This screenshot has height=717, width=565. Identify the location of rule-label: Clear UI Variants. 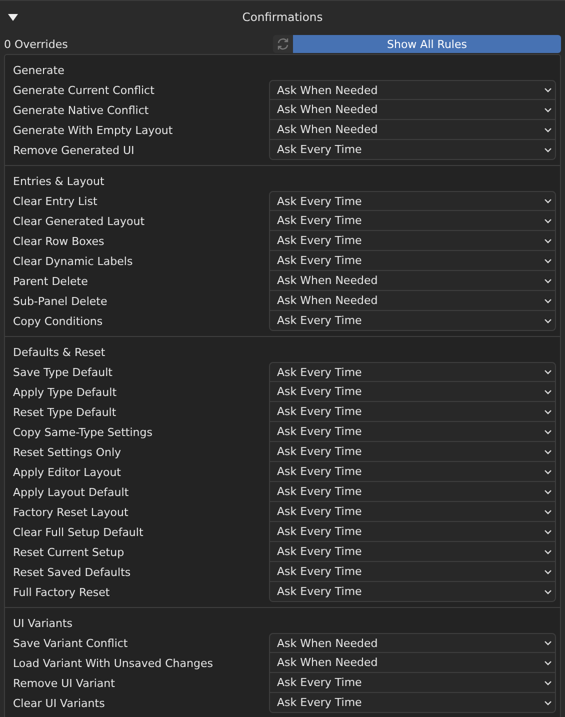
(59, 703).